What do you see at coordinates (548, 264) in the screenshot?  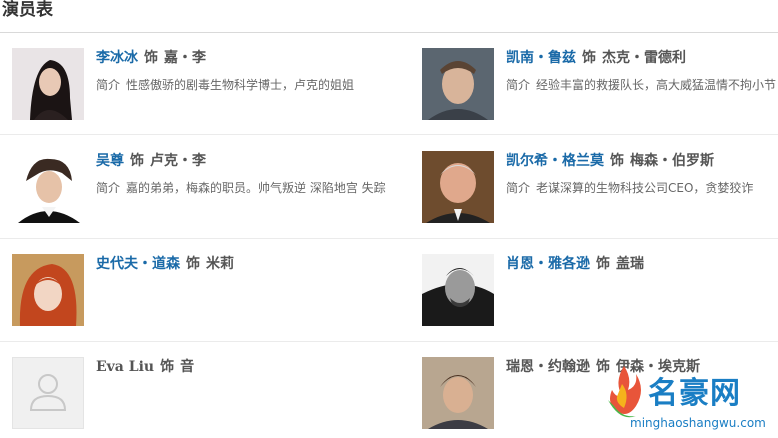 I see `actor-name-link: 肖恩・雅各逊` at bounding box center [548, 264].